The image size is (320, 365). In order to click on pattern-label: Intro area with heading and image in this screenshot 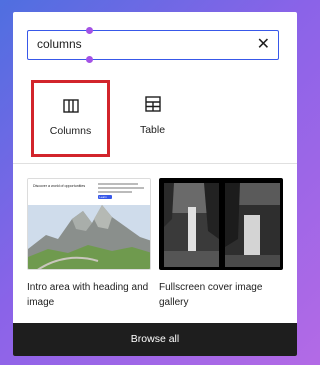, I will do `click(88, 295)`.